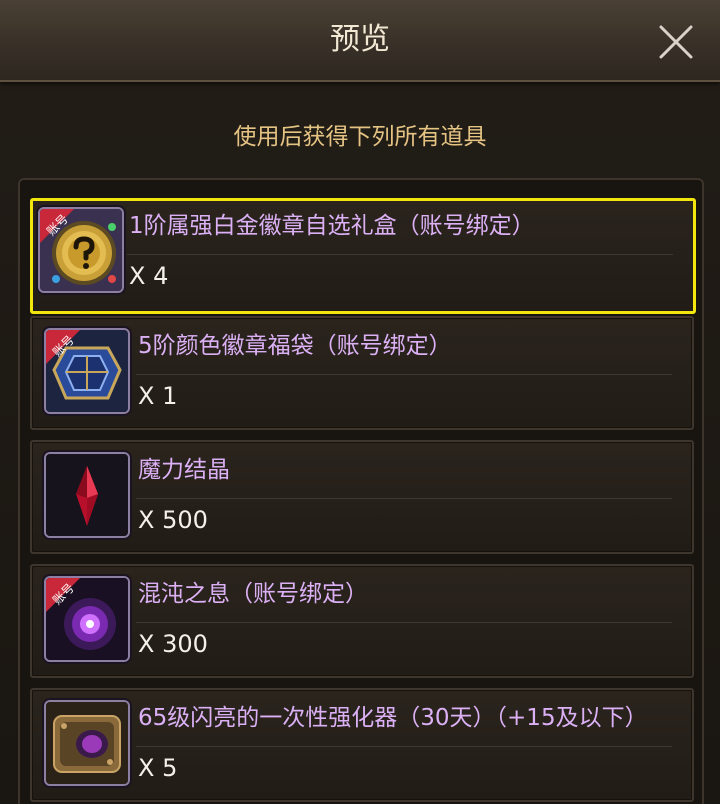 The image size is (720, 804). What do you see at coordinates (363, 256) in the screenshot?
I see `list-item: 账号 1阶属强白金徽章自选礼盒（账号绑定） X 4` at bounding box center [363, 256].